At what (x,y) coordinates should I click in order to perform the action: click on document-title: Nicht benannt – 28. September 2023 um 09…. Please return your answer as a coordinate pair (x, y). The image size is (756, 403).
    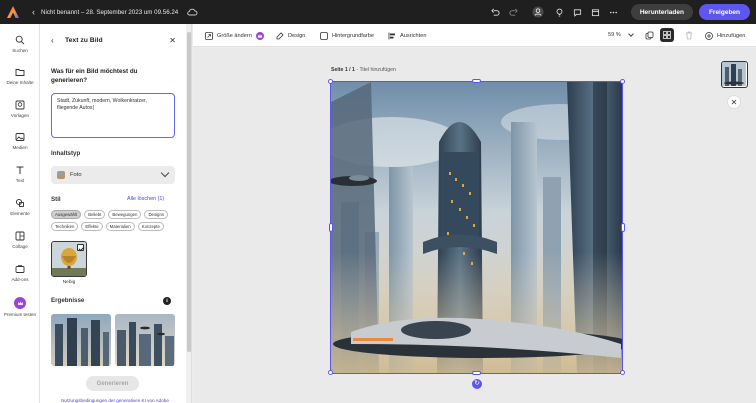
    Looking at the image, I should click on (109, 12).